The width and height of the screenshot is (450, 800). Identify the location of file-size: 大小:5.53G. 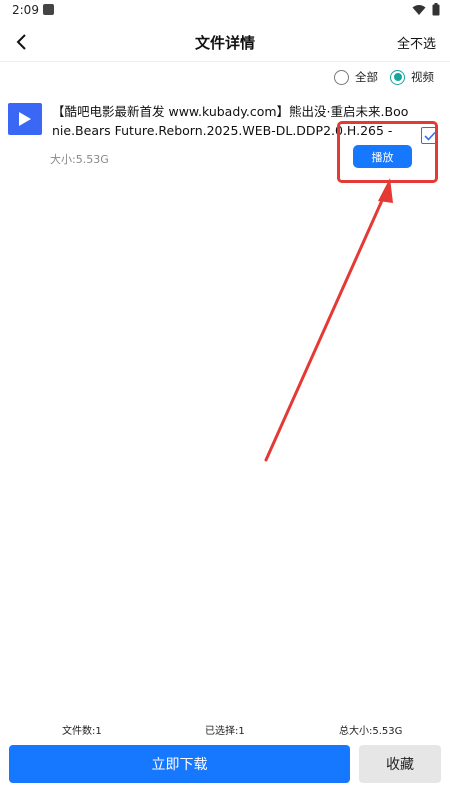
(79, 159).